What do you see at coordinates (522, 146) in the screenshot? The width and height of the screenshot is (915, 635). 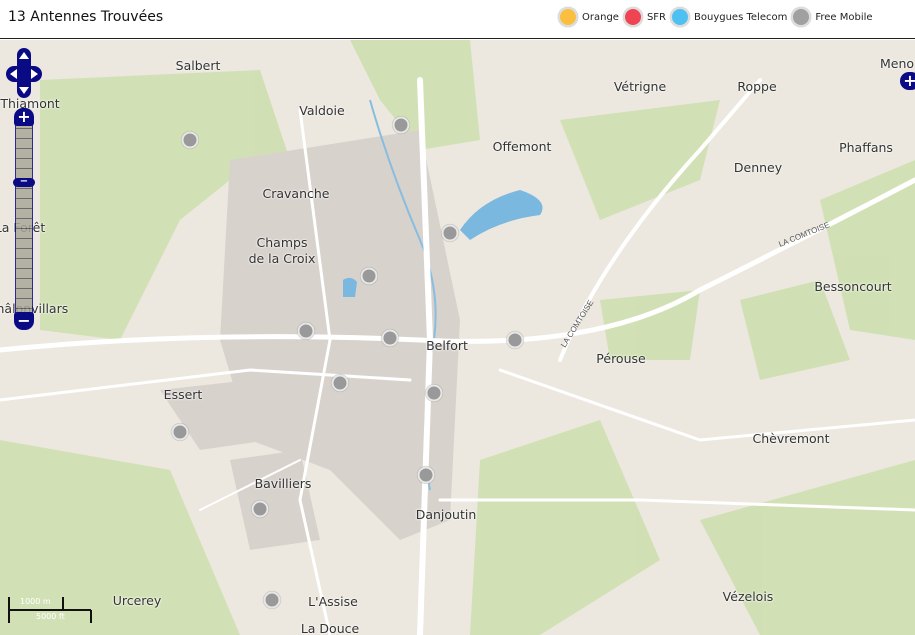 I see `place-label: Offemont` at bounding box center [522, 146].